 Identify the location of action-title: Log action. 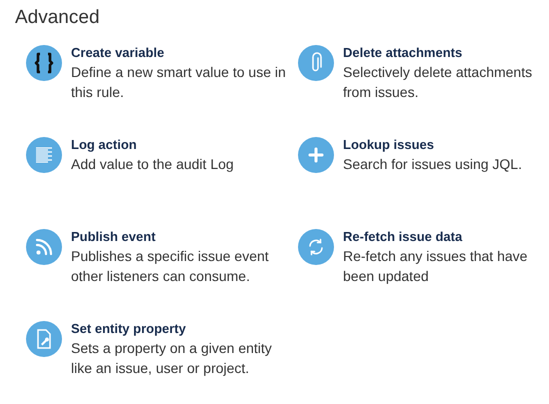
(178, 145).